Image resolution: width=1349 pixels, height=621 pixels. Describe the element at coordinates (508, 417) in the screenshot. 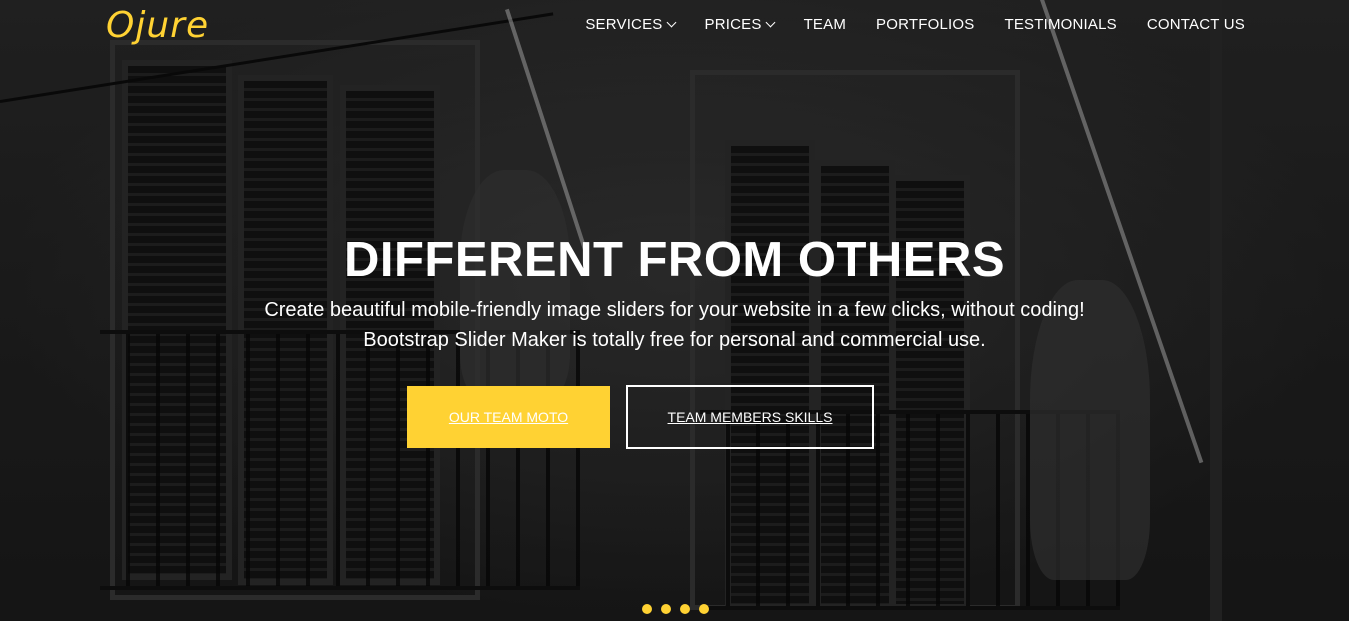

I see `our-team-moto-button: OUR TEAM MOTO` at that location.